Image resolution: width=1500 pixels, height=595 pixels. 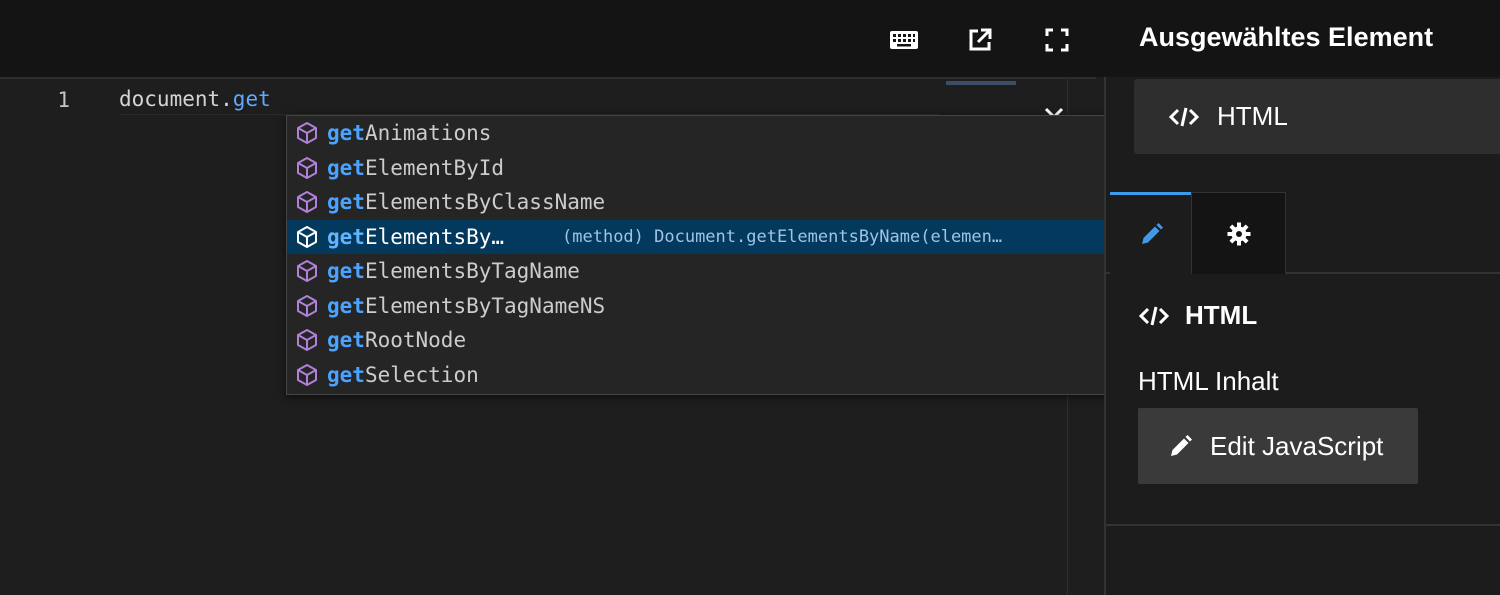 I want to click on open-external-button, so click(x=980, y=40).